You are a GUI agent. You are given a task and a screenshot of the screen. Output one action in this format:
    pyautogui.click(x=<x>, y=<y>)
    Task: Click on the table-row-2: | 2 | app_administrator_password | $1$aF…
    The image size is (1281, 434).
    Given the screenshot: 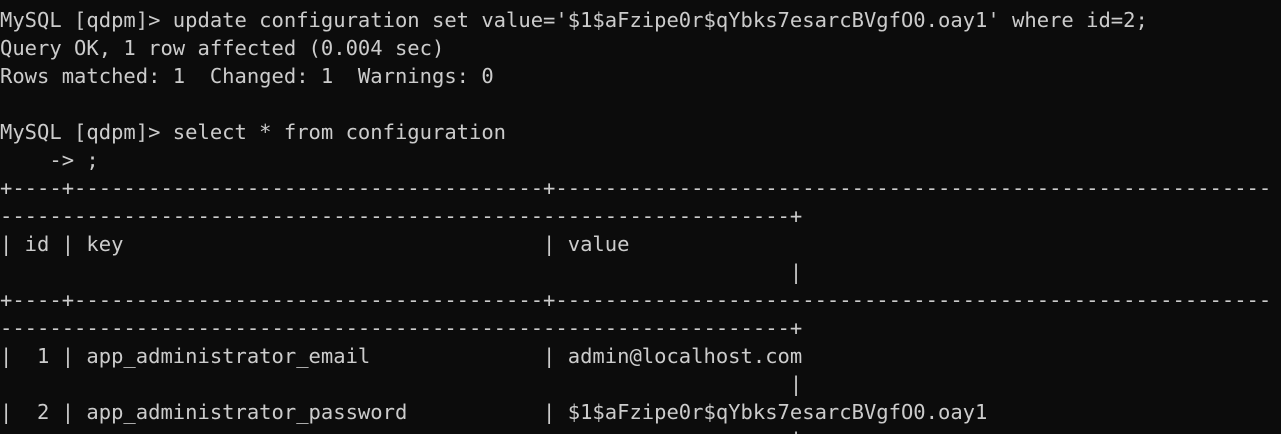 What is the action you would take?
    pyautogui.click(x=494, y=412)
    